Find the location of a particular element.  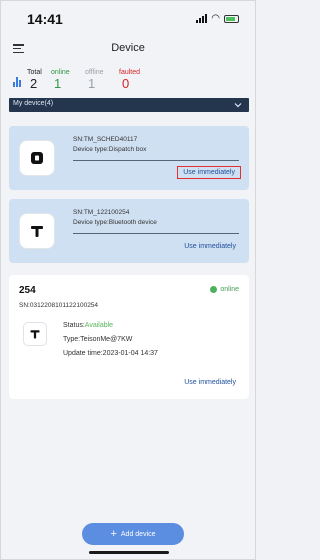

device-sn: SN:TM_SCHED40117 is located at coordinates (105, 139).